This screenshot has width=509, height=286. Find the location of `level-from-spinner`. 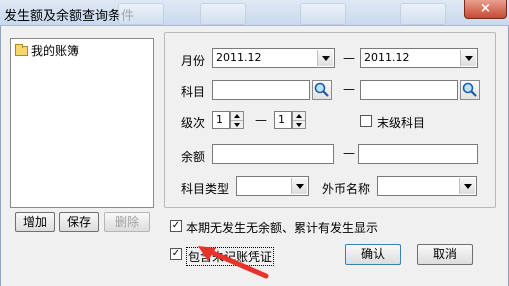

level-from-spinner is located at coordinates (237, 120).